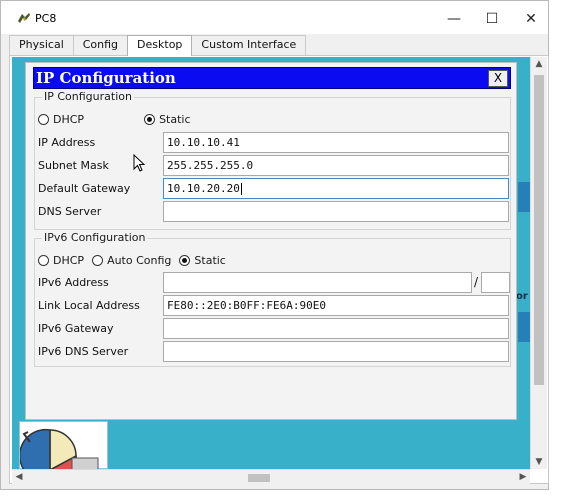  Describe the element at coordinates (336, 188) in the screenshot. I see `default-gateway-field: 10.10.20.20` at that location.